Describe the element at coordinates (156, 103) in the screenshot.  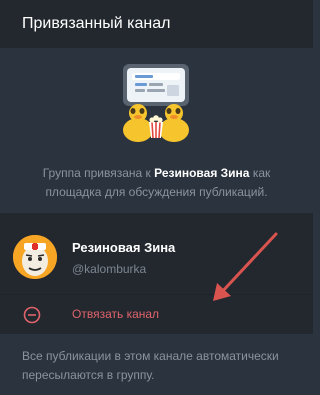
I see `duck-screen-icon` at that location.